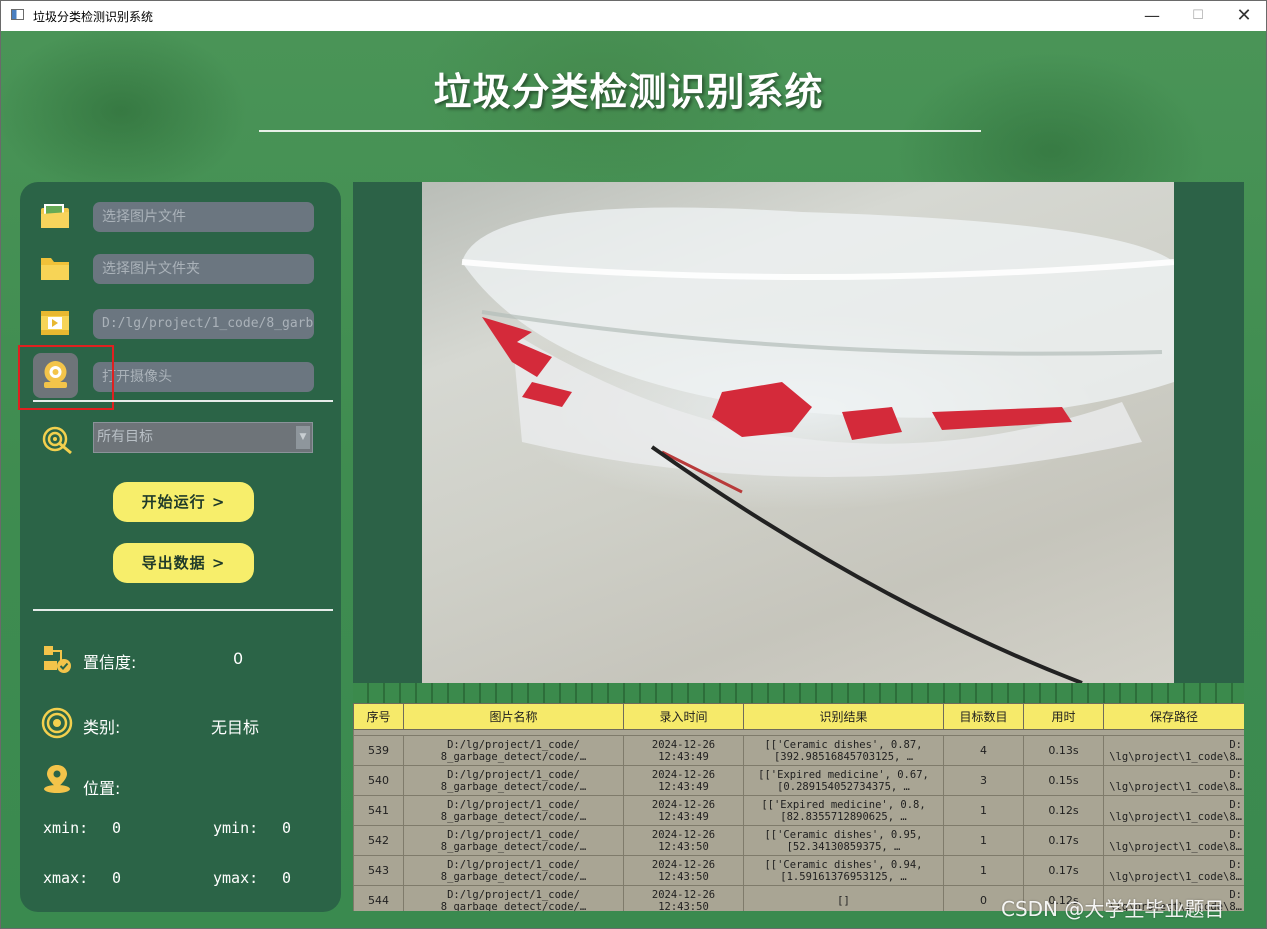 The height and width of the screenshot is (929, 1267). What do you see at coordinates (203, 437) in the screenshot?
I see `target-select: 所有目标 ▼` at bounding box center [203, 437].